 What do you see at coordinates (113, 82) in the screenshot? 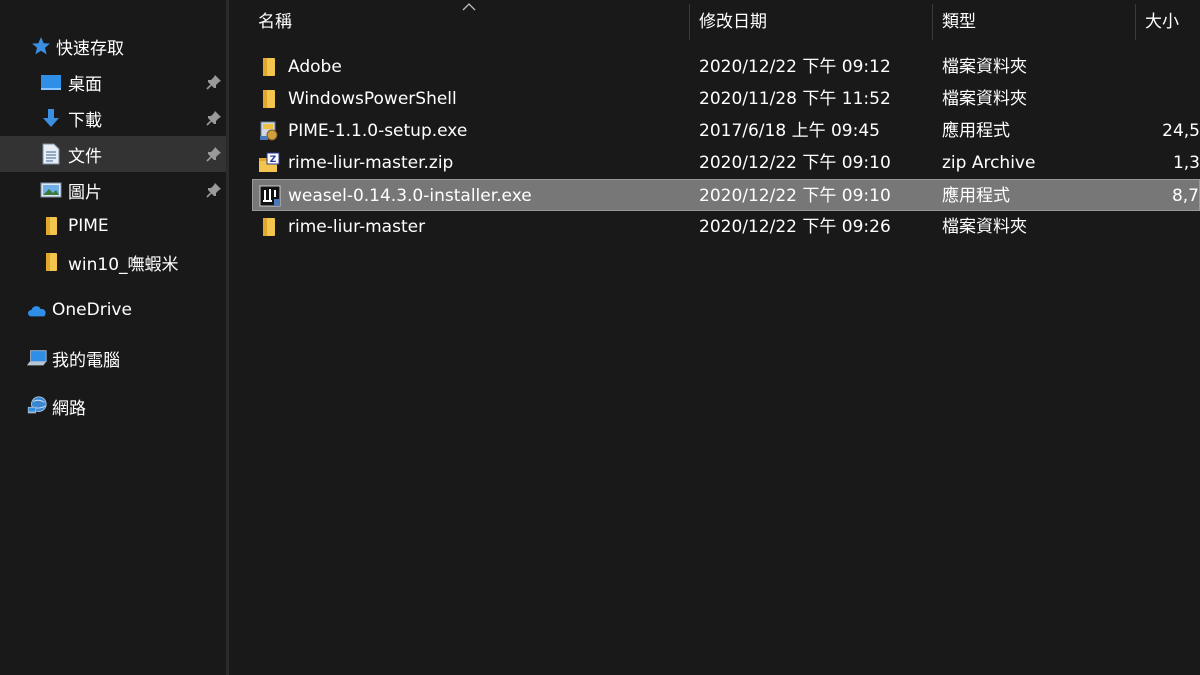
I see `nav-item-desktop: 桌面` at bounding box center [113, 82].